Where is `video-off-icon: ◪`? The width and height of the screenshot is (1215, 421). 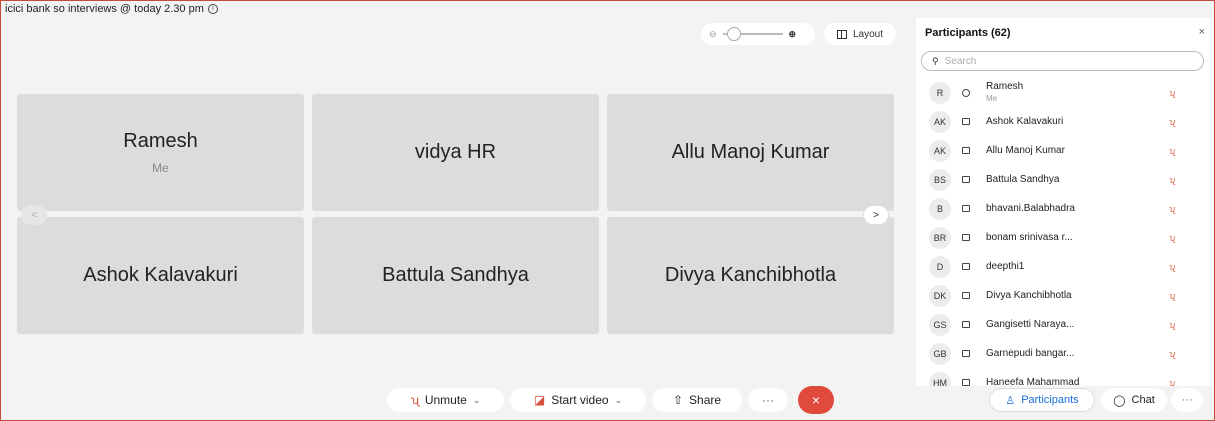
video-off-icon: ◪ is located at coordinates (539, 400).